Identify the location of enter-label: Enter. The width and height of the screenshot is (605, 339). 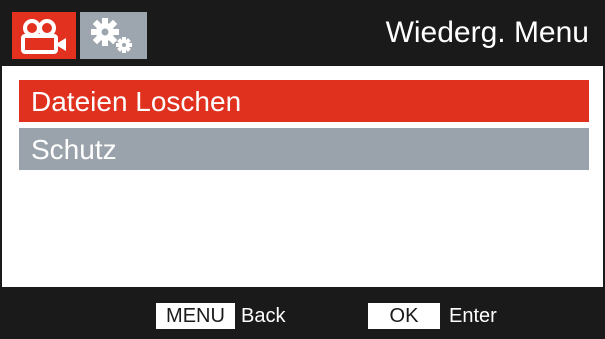
(473, 316).